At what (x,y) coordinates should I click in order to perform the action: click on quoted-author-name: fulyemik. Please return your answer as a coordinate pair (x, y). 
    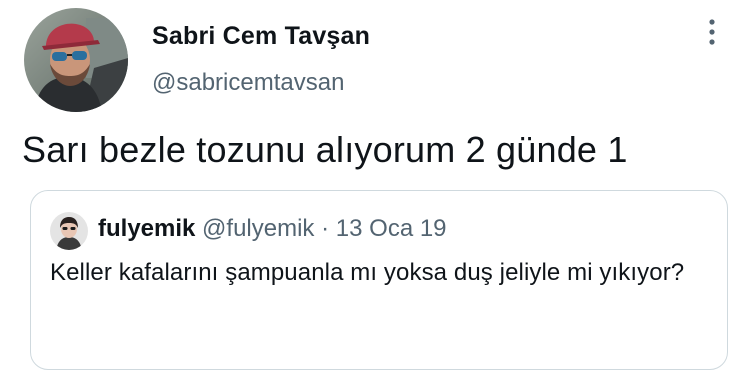
    Looking at the image, I should click on (146, 228).